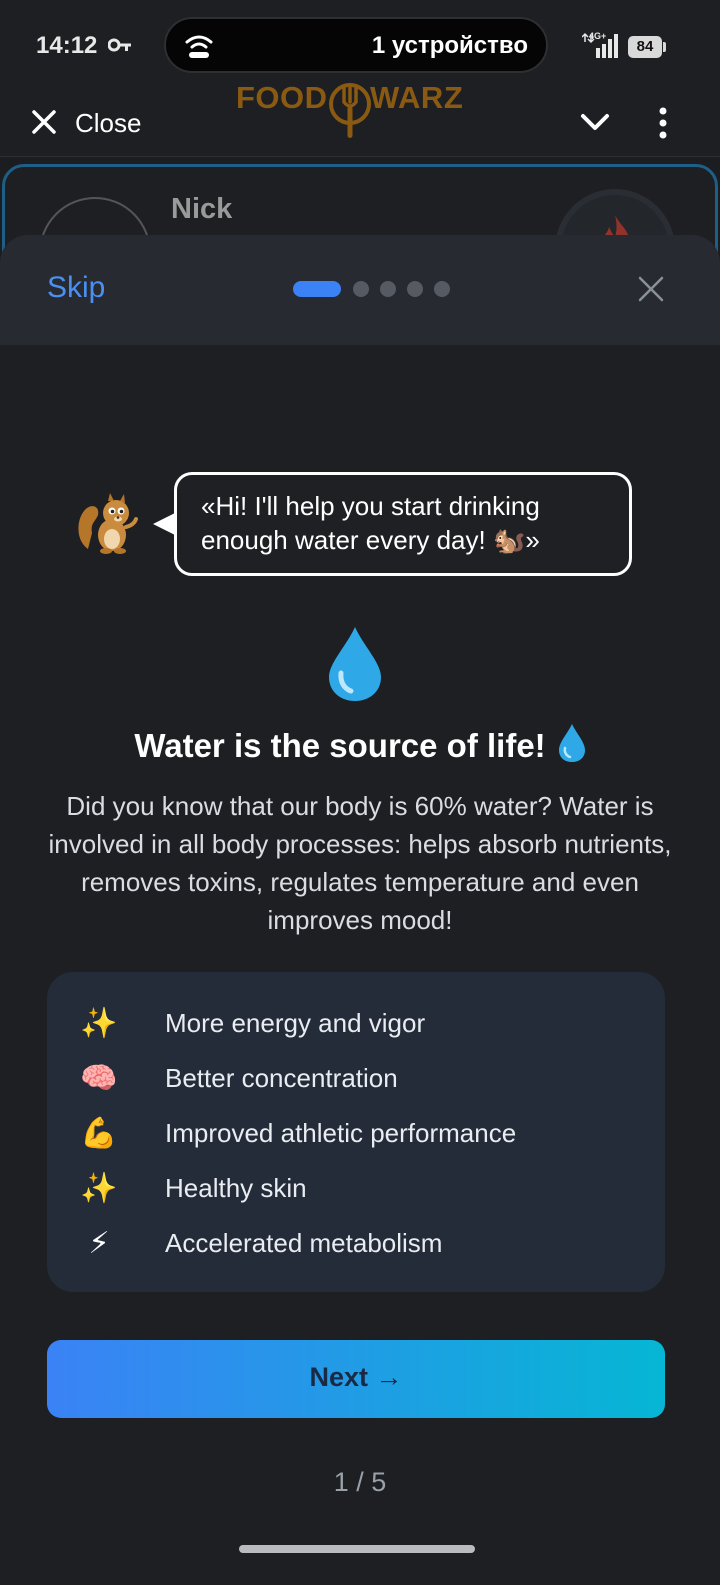 The width and height of the screenshot is (720, 1585). I want to click on brain-icon: 🧠, so click(99, 1078).